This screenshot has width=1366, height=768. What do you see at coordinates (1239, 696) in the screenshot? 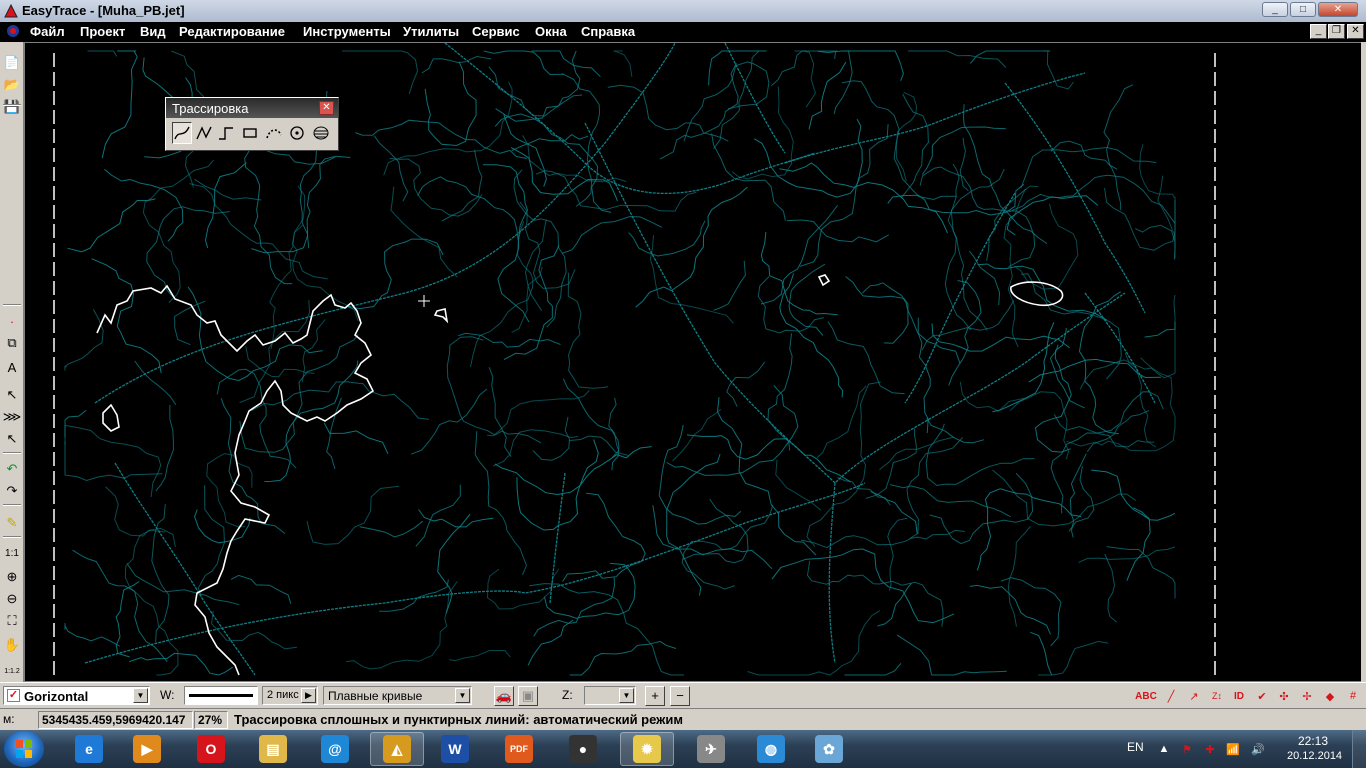
I see `id-icon: ID` at bounding box center [1239, 696].